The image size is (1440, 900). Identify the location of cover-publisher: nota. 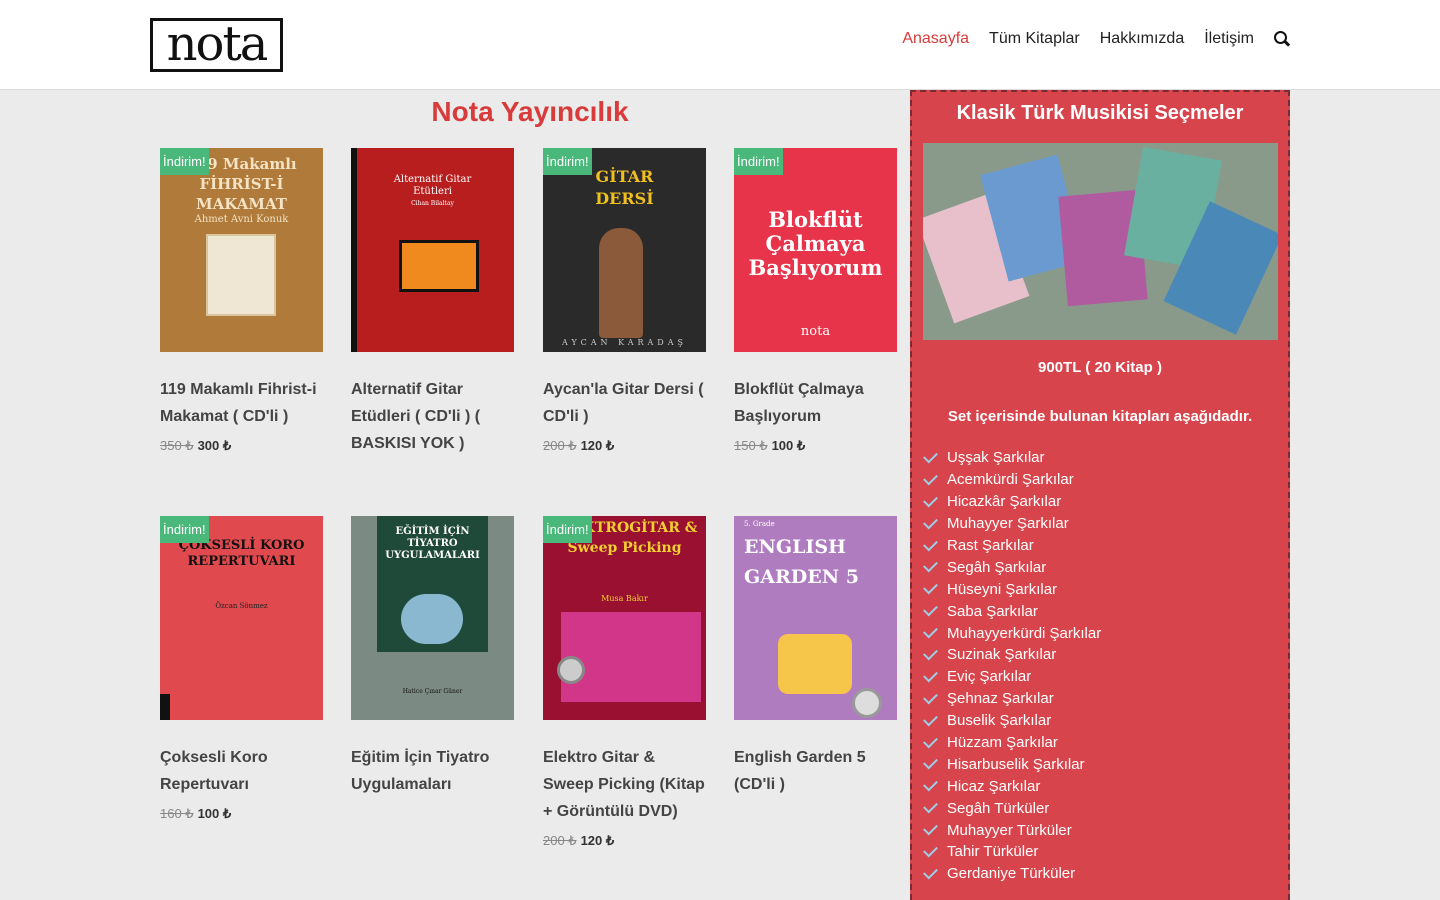
(815, 331).